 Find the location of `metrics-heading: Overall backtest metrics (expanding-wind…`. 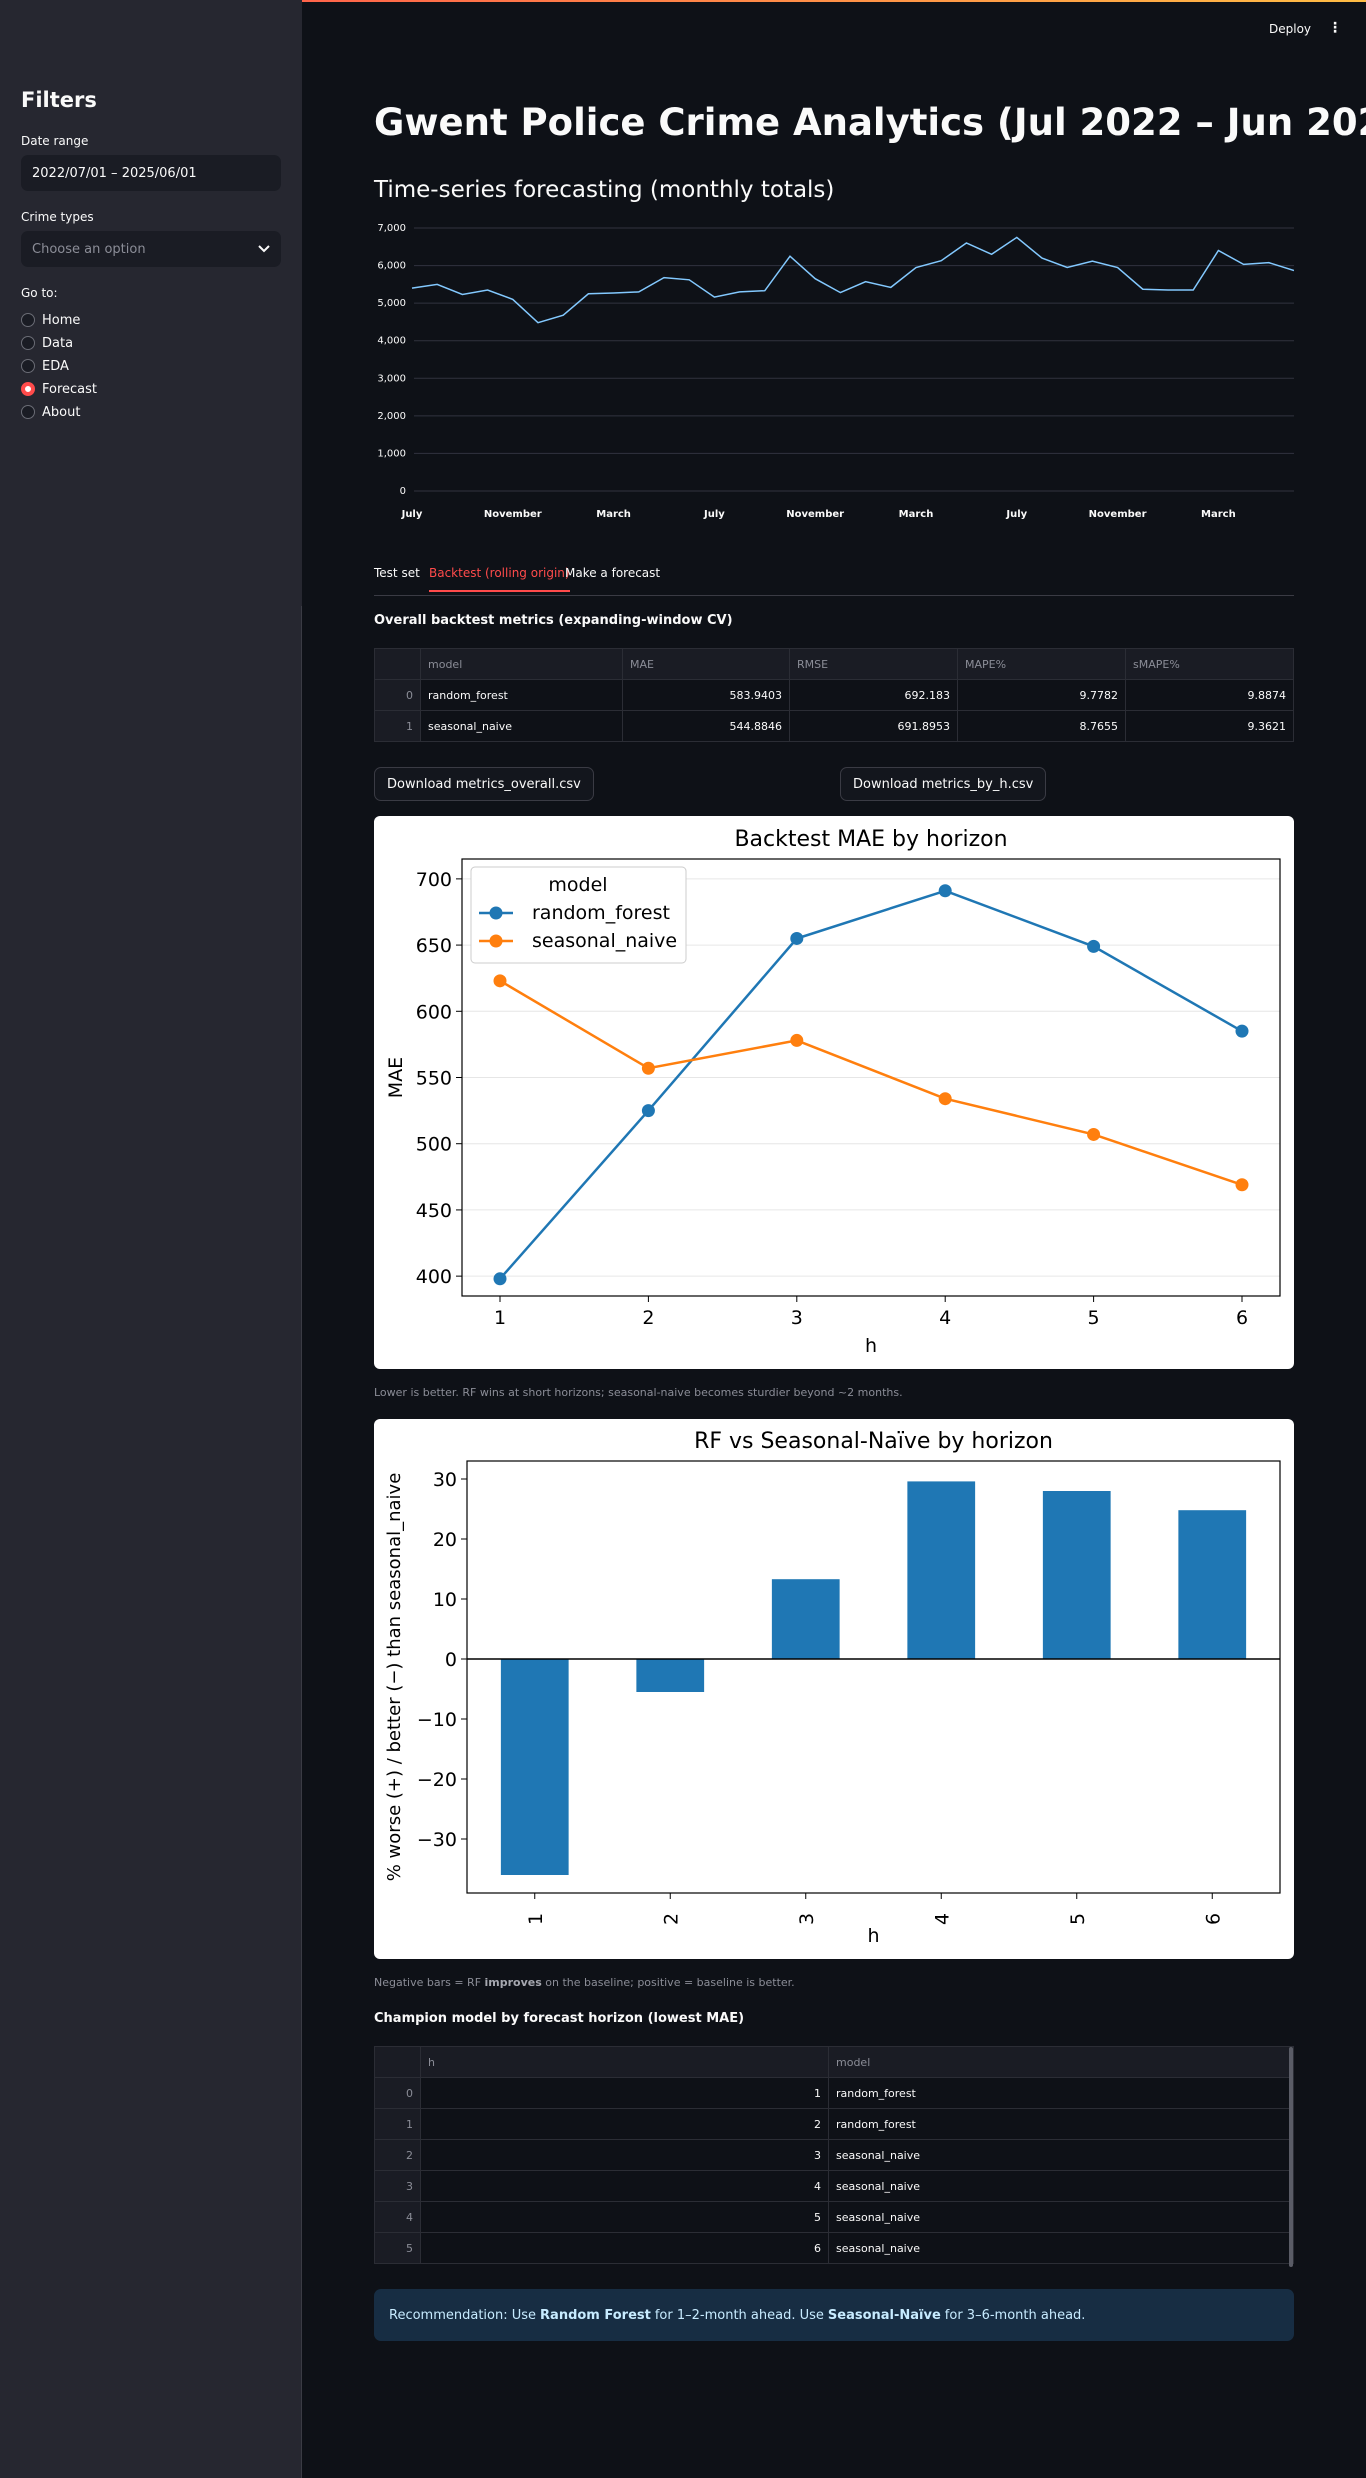

metrics-heading: Overall backtest metrics (expanding-wind… is located at coordinates (553, 620).